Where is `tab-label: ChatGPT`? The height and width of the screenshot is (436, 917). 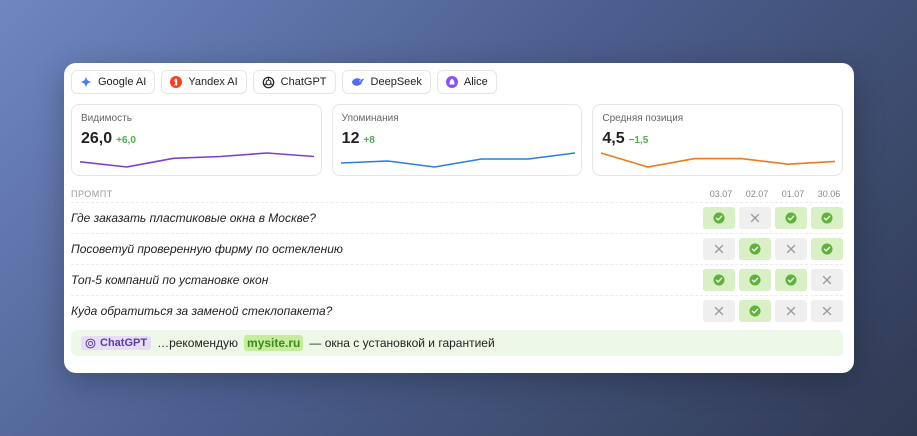
tab-label: ChatGPT is located at coordinates (303, 82).